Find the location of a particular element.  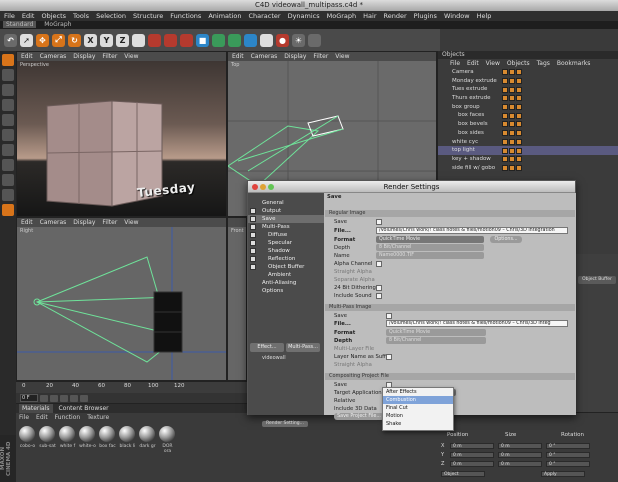

object-row: box group is located at coordinates (528, 107).